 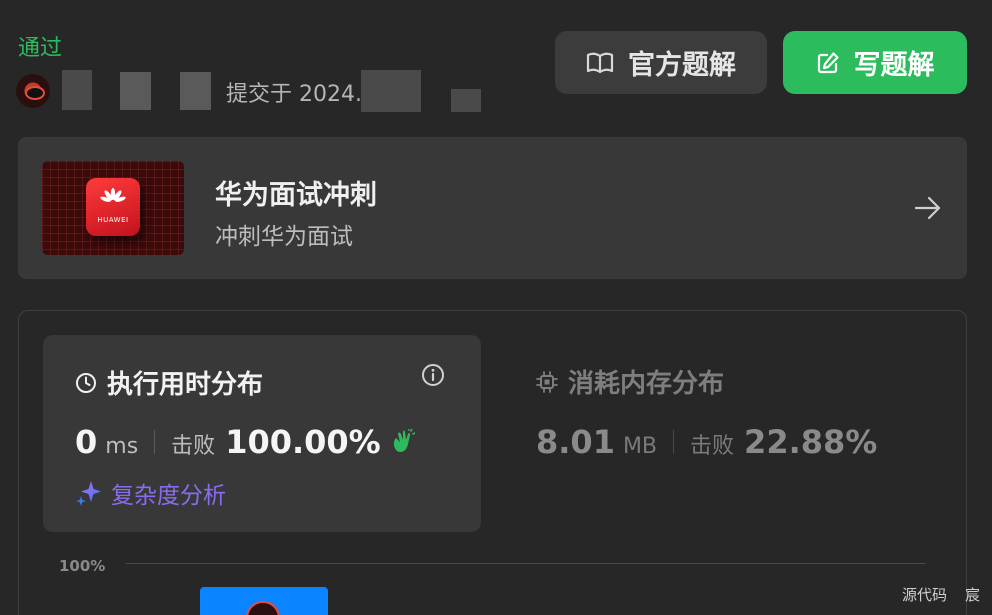 I want to click on complexity-analysis-link: 复杂度分析, so click(x=150, y=493).